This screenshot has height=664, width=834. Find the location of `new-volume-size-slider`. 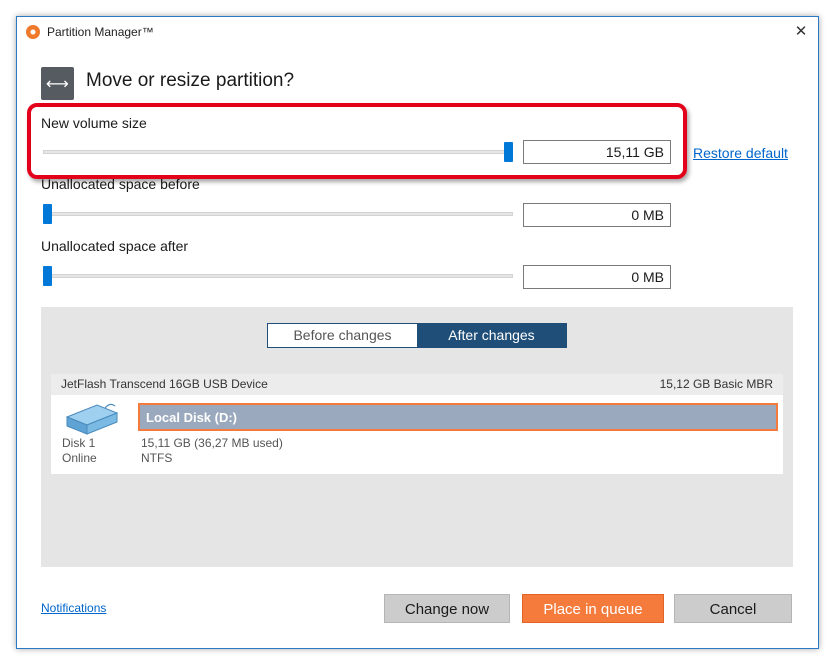

new-volume-size-slider is located at coordinates (278, 152).